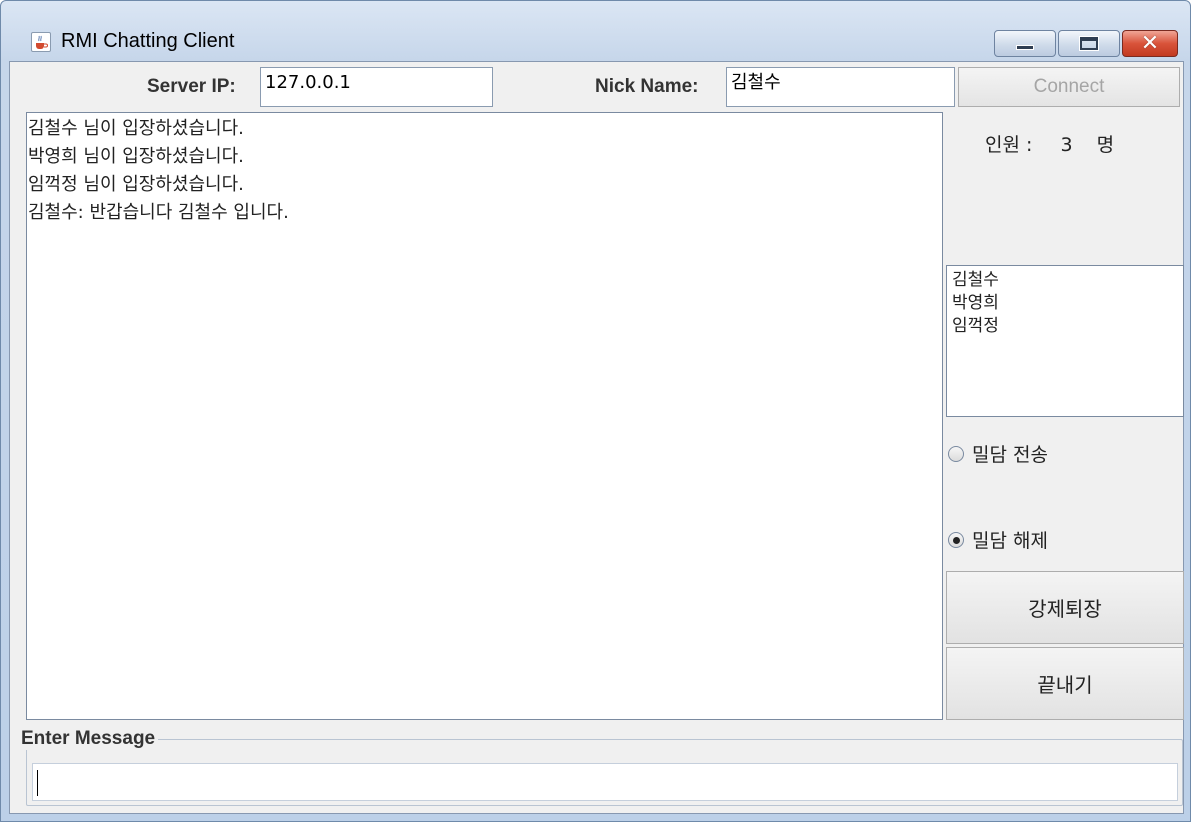 The width and height of the screenshot is (1191, 822). I want to click on connect-button: Connect, so click(1069, 87).